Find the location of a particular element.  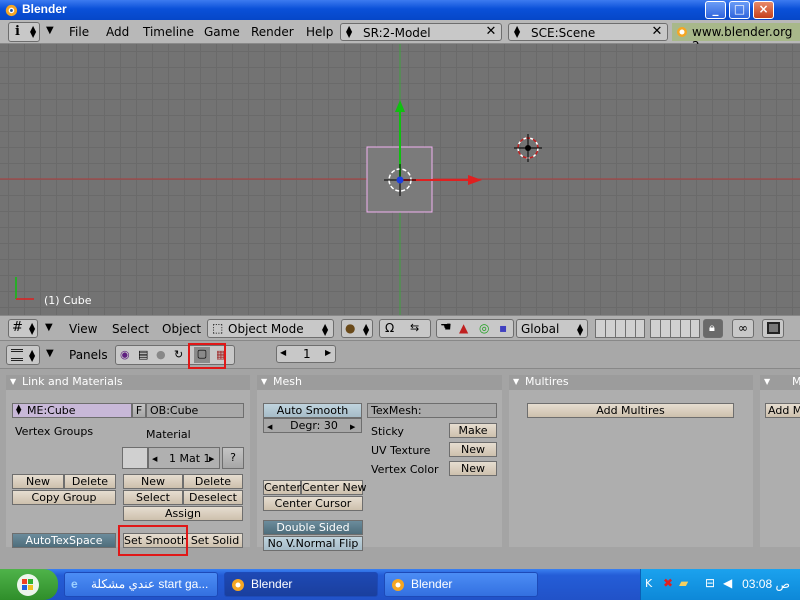

script-icon: ▤ is located at coordinates (143, 354).